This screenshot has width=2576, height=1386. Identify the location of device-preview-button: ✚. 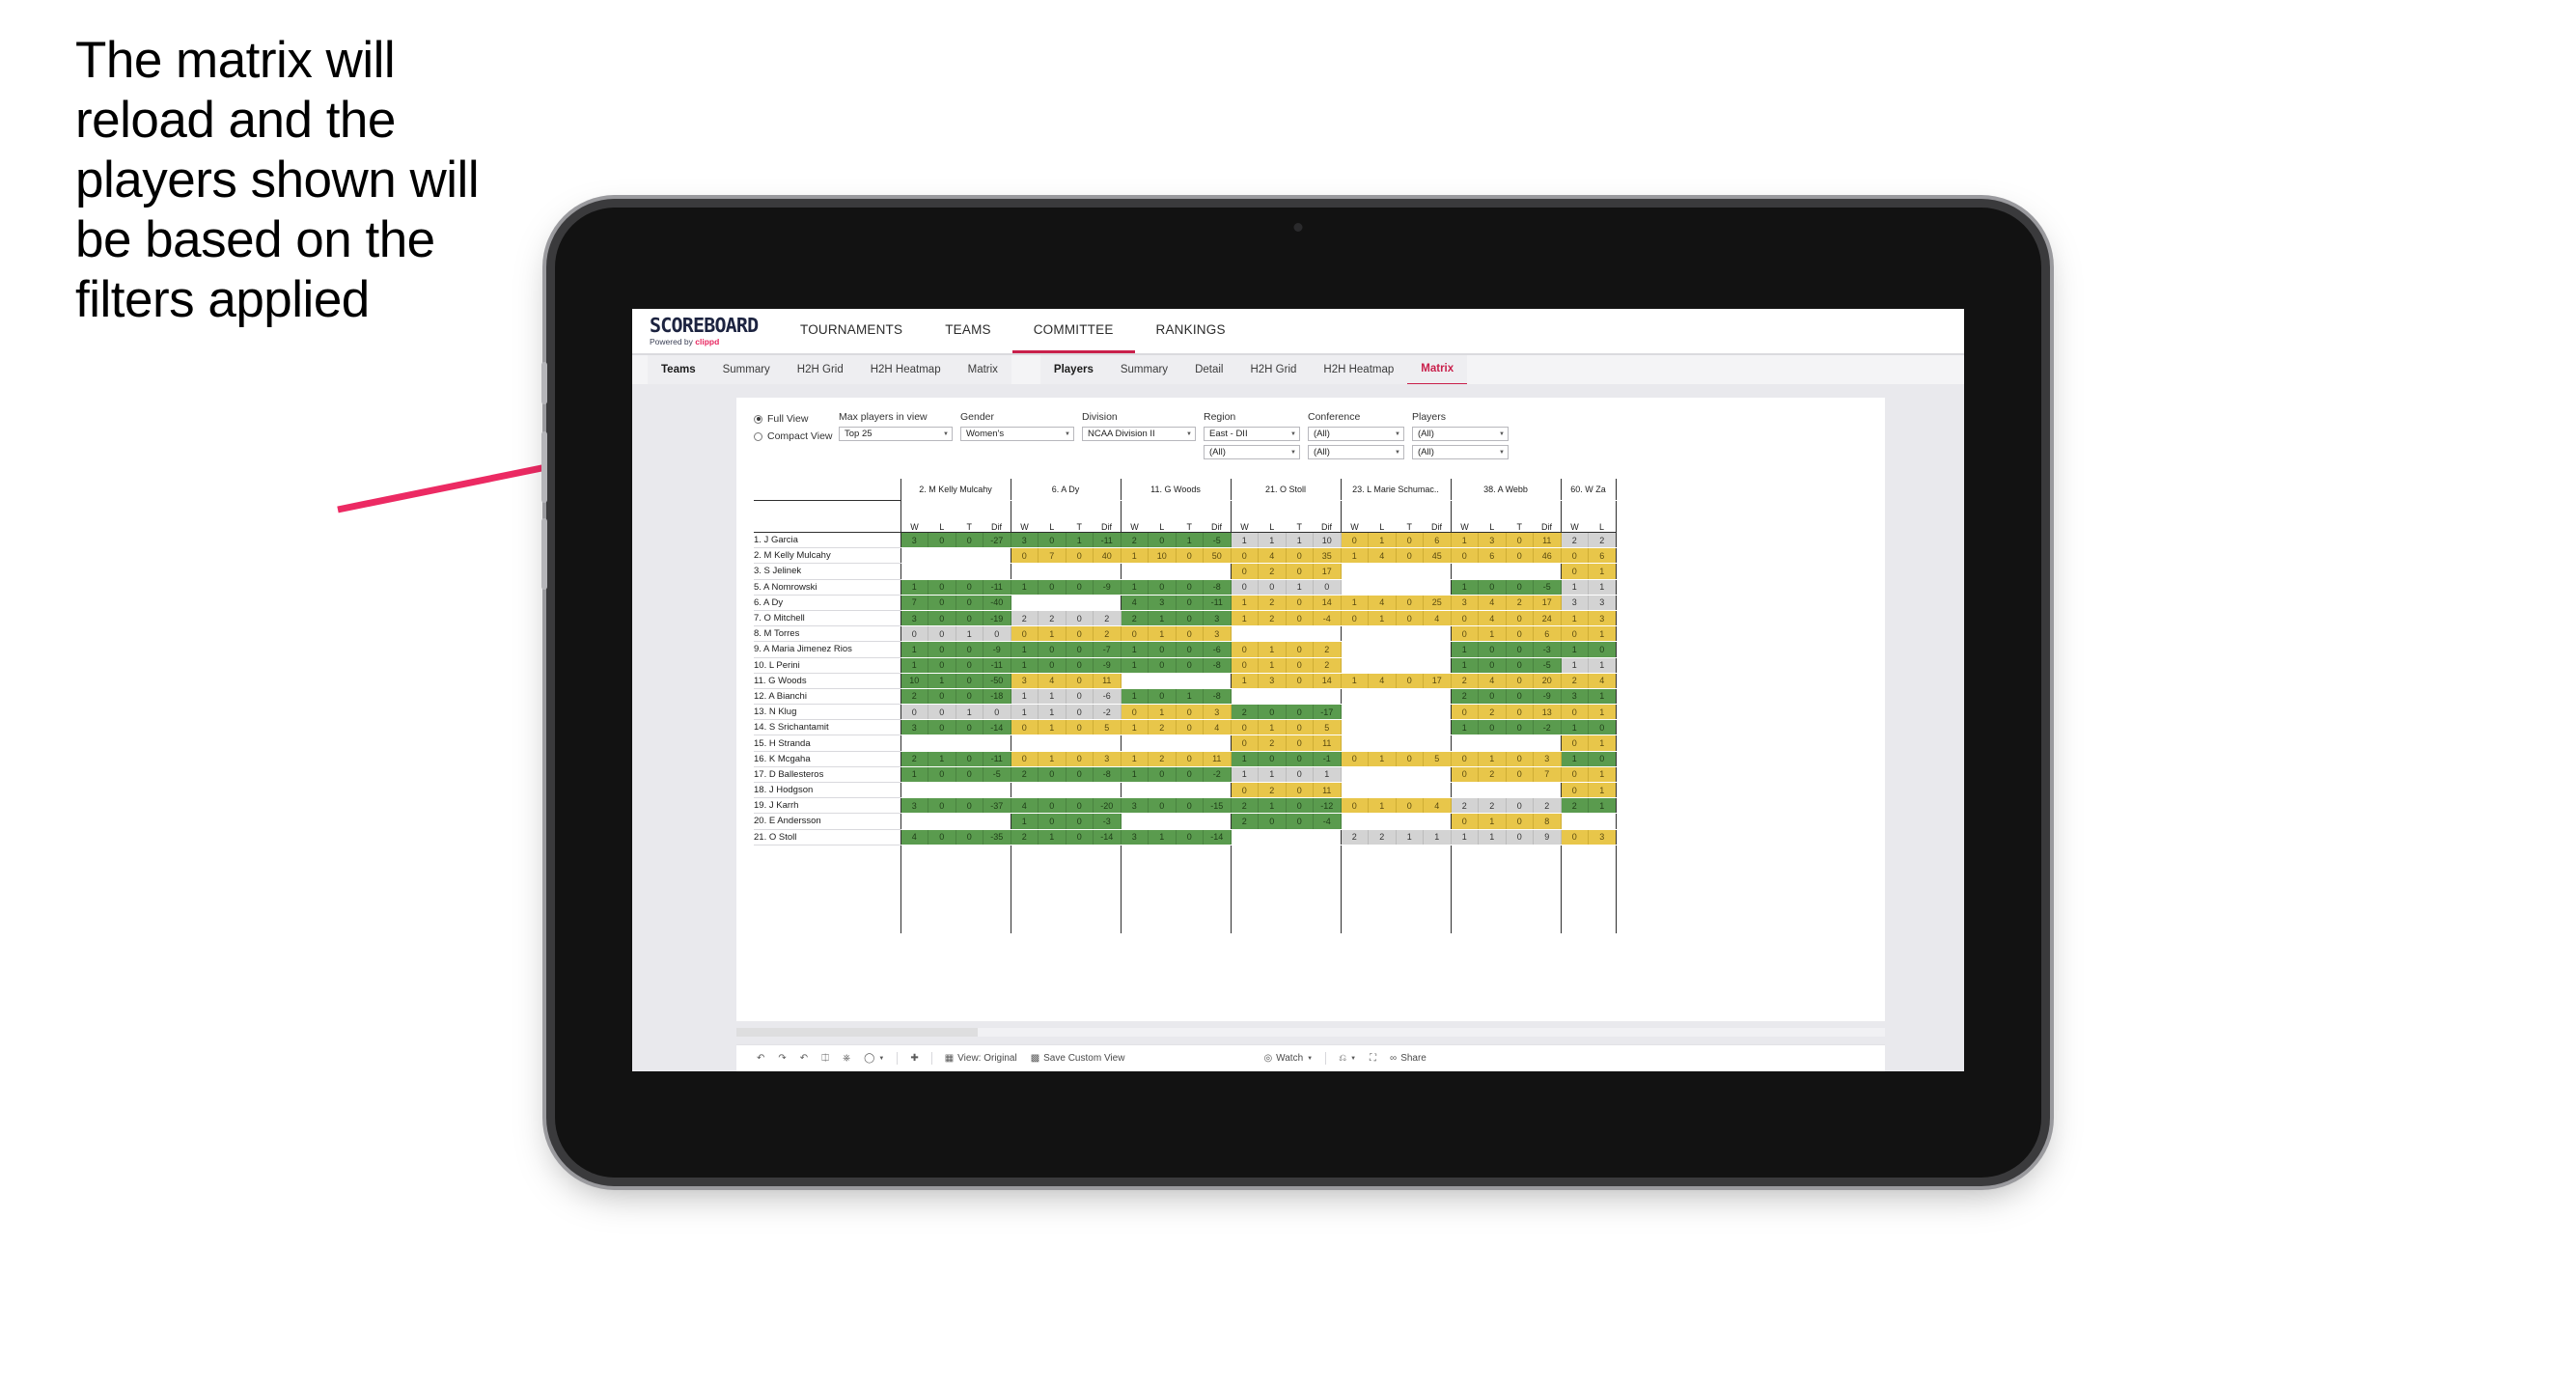
(914, 1058).